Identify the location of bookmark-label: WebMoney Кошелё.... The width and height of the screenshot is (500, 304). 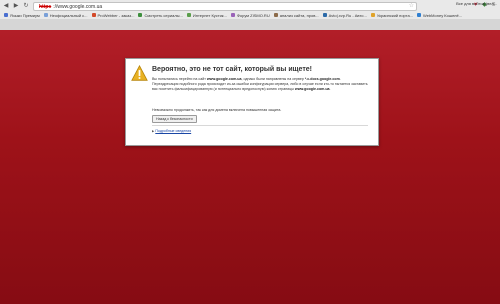
(443, 15).